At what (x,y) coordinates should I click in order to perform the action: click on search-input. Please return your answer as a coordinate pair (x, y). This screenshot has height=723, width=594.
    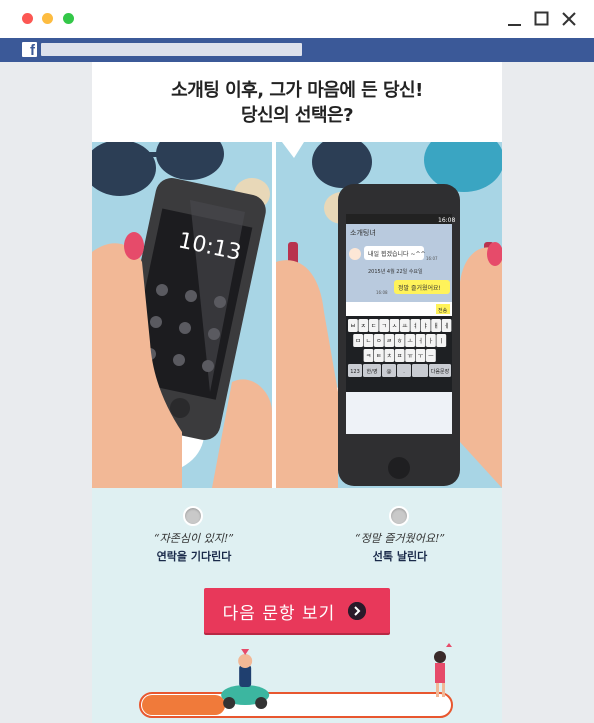
    Looking at the image, I should click on (171, 49).